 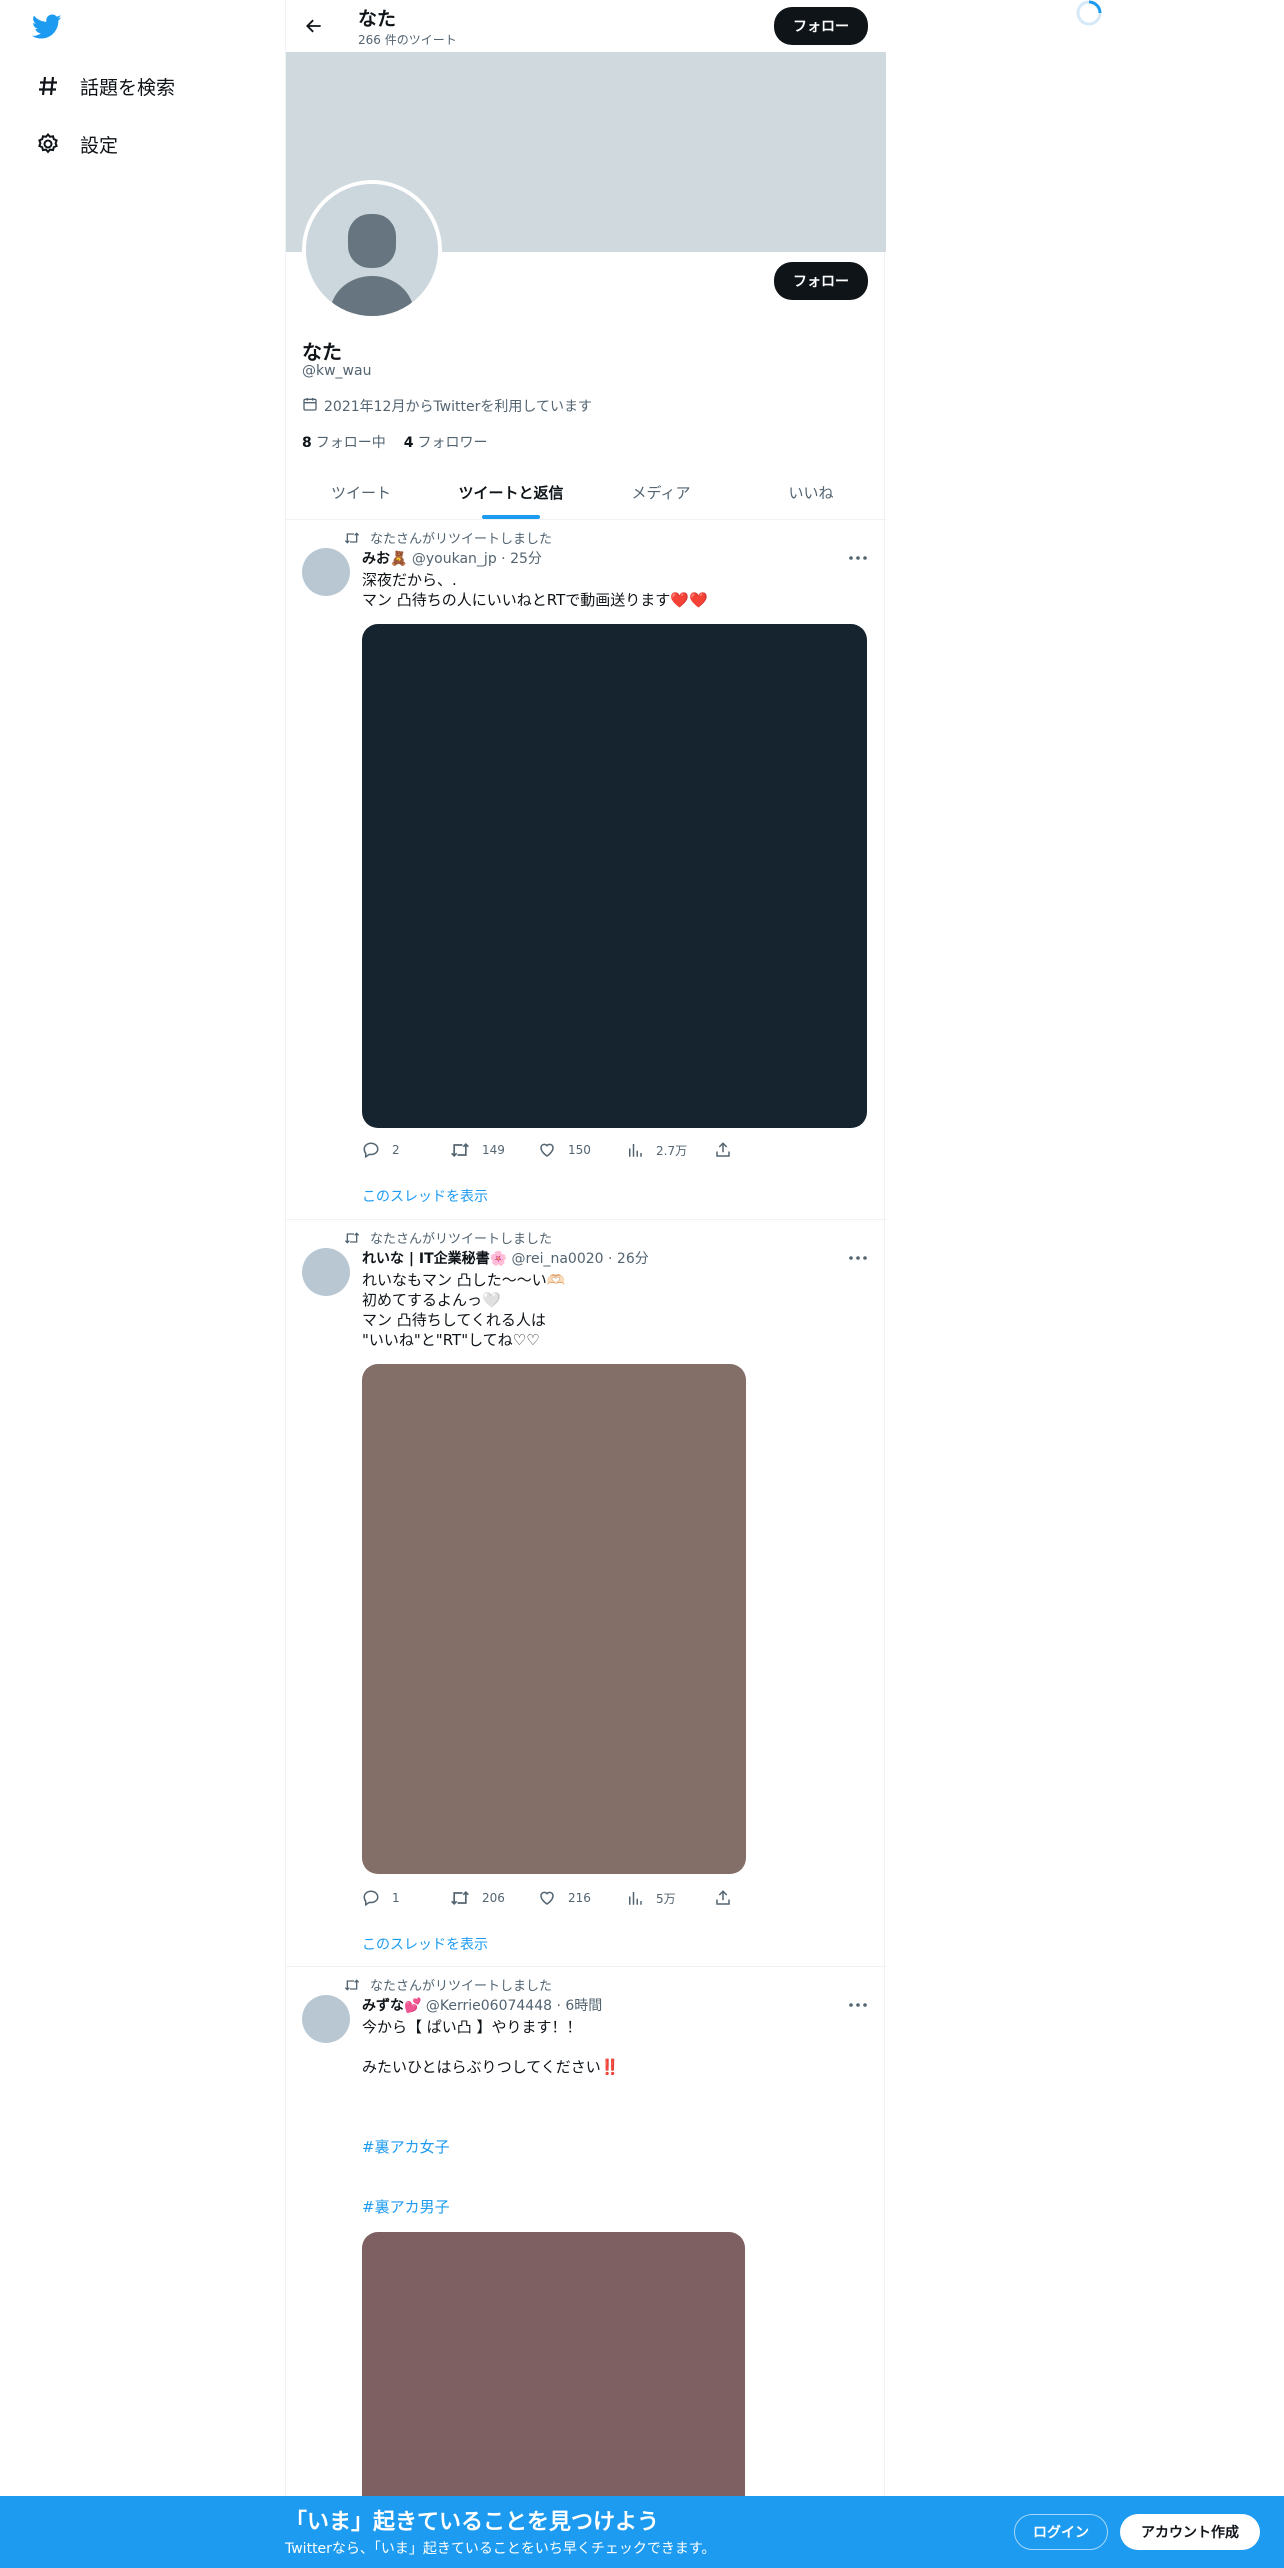 What do you see at coordinates (406, 1898) in the screenshot?
I see `reply-button: 1` at bounding box center [406, 1898].